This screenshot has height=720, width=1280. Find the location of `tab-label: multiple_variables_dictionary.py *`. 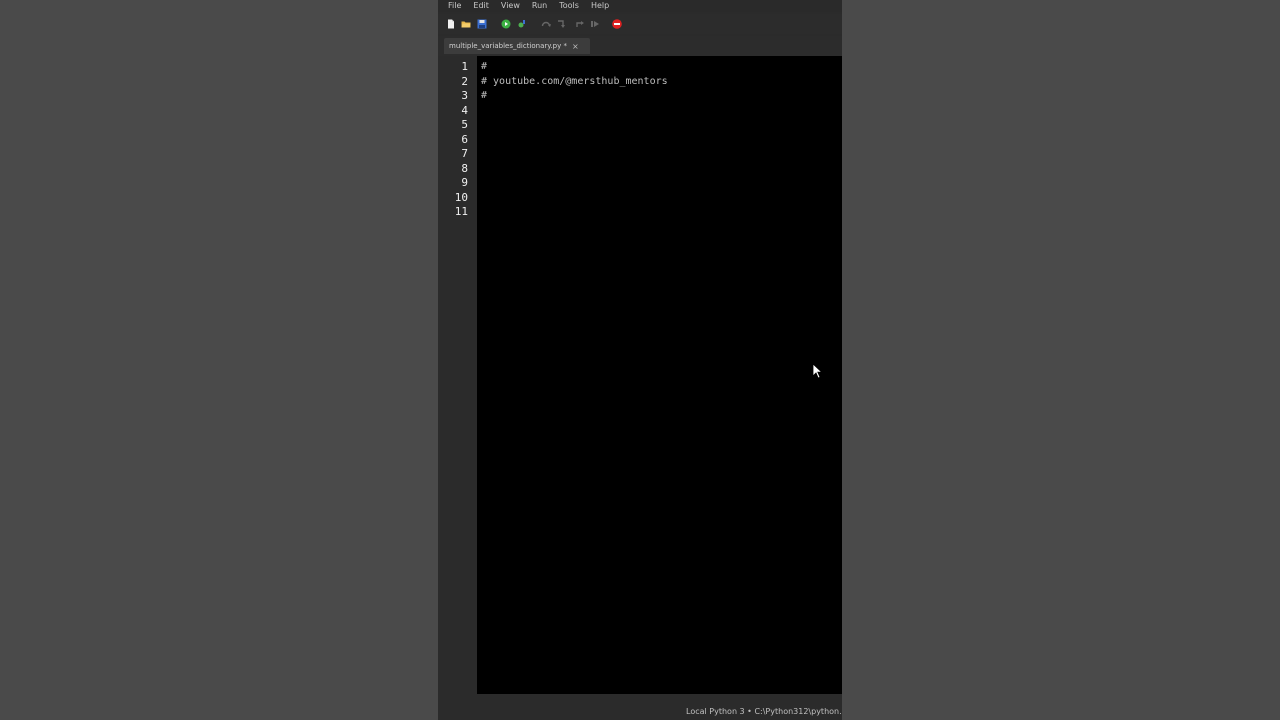

tab-label: multiple_variables_dictionary.py * is located at coordinates (508, 46).